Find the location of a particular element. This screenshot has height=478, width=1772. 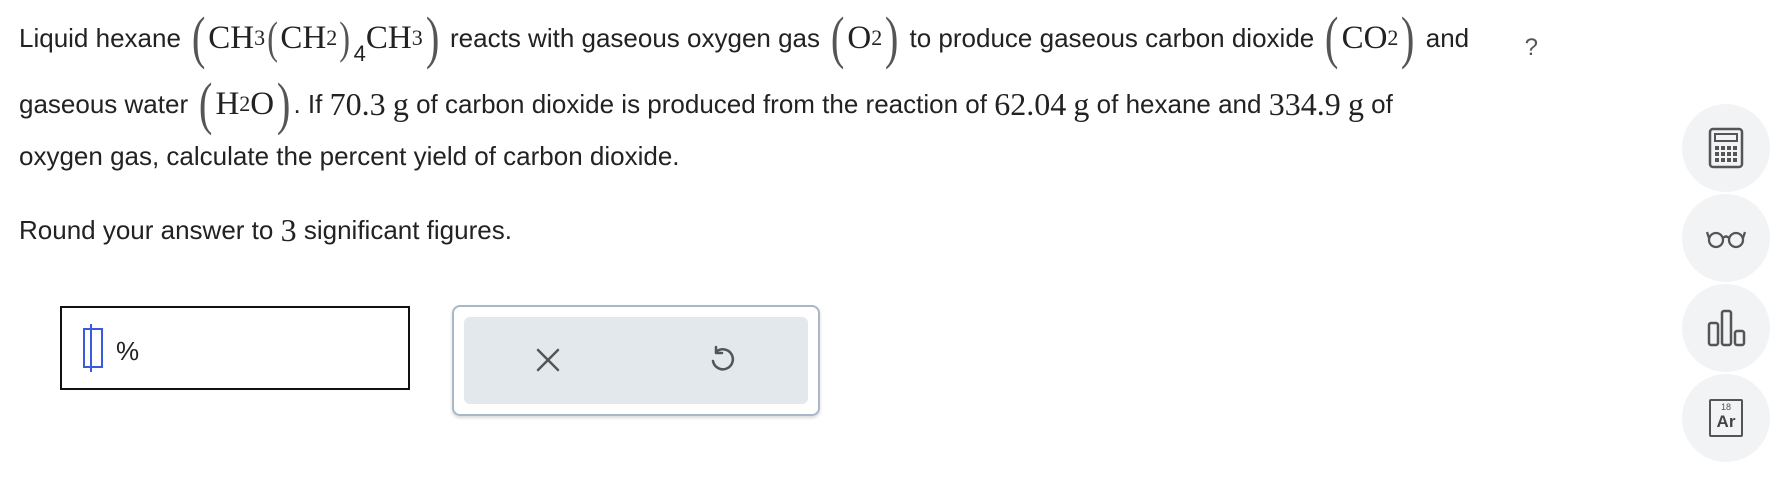

calculator-icon is located at coordinates (1726, 148).